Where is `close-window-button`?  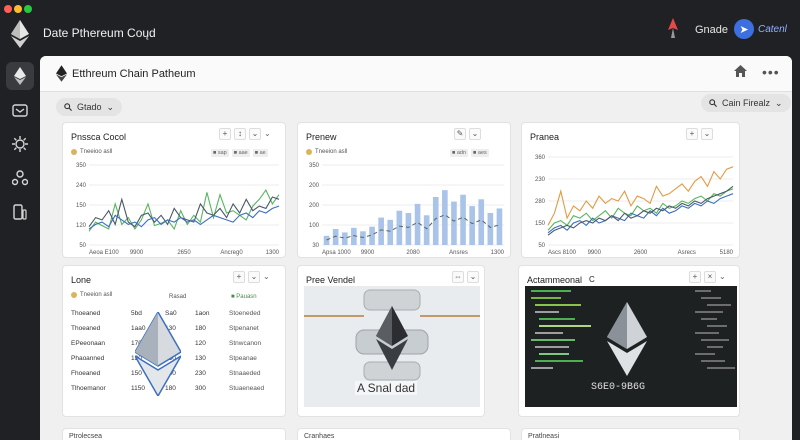 close-window-button is located at coordinates (8, 9).